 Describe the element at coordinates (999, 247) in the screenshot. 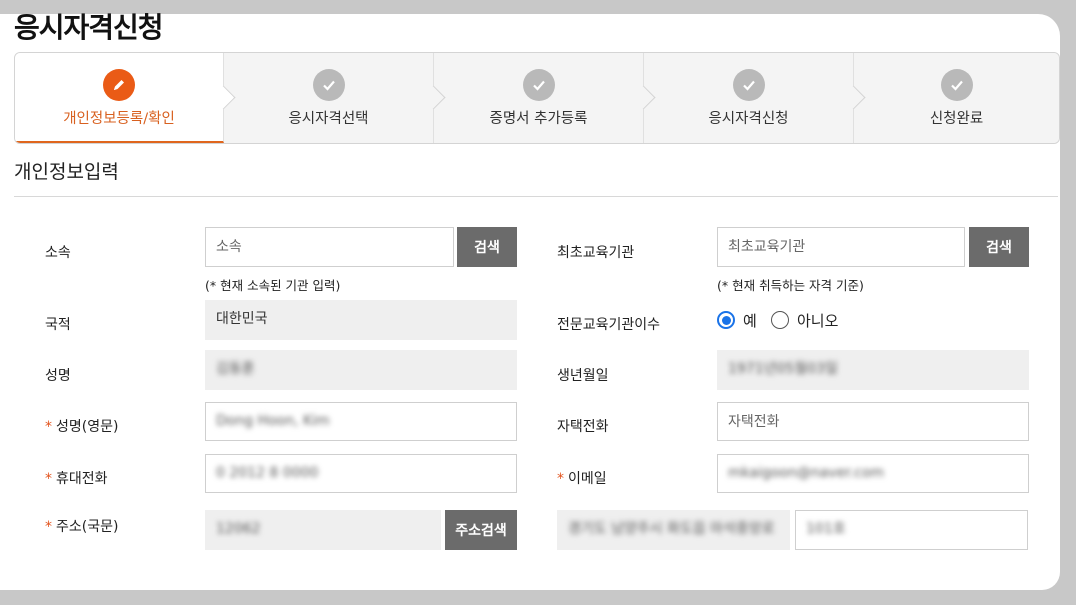

I see `first-institution-search-button: 검색` at that location.